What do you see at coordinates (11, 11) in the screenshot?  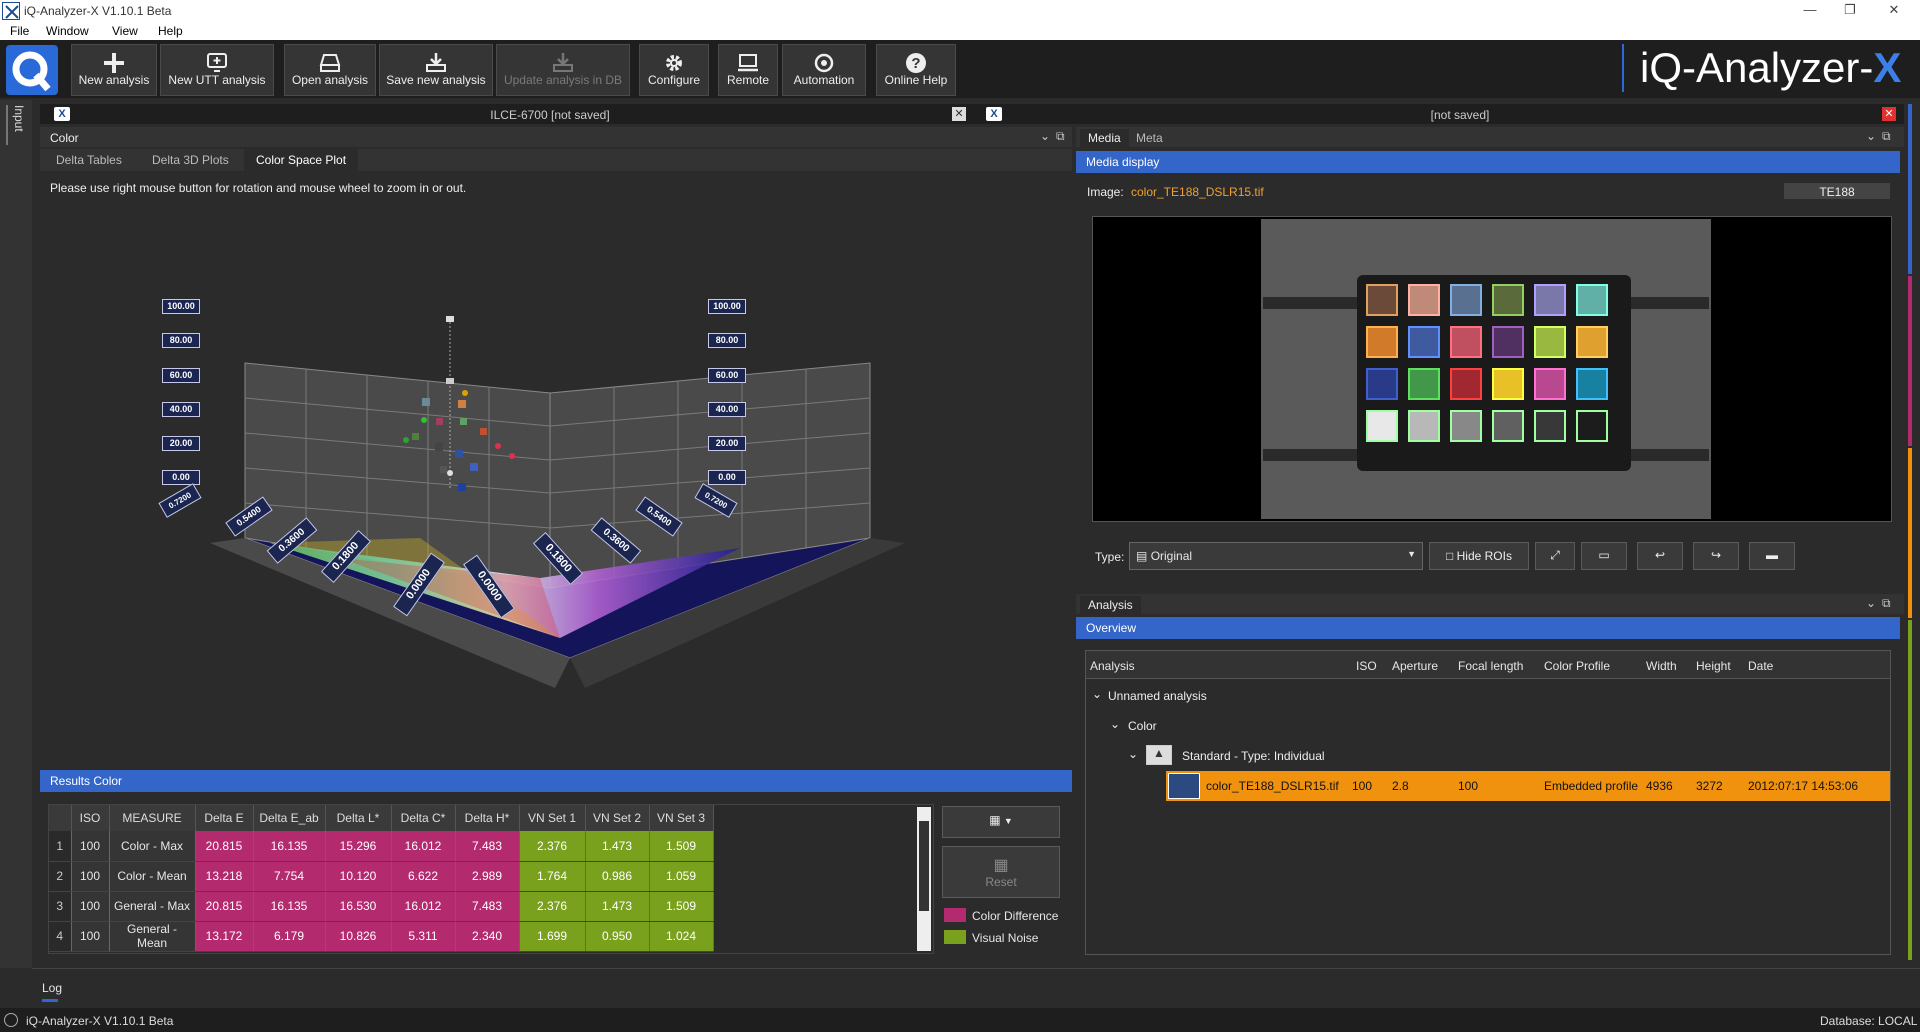 I see `app-logo-icon` at bounding box center [11, 11].